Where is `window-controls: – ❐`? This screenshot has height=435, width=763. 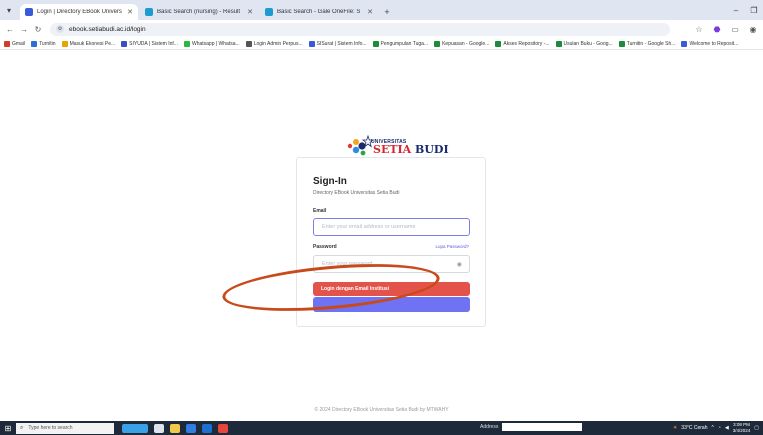 window-controls: – ❐ is located at coordinates (745, 10).